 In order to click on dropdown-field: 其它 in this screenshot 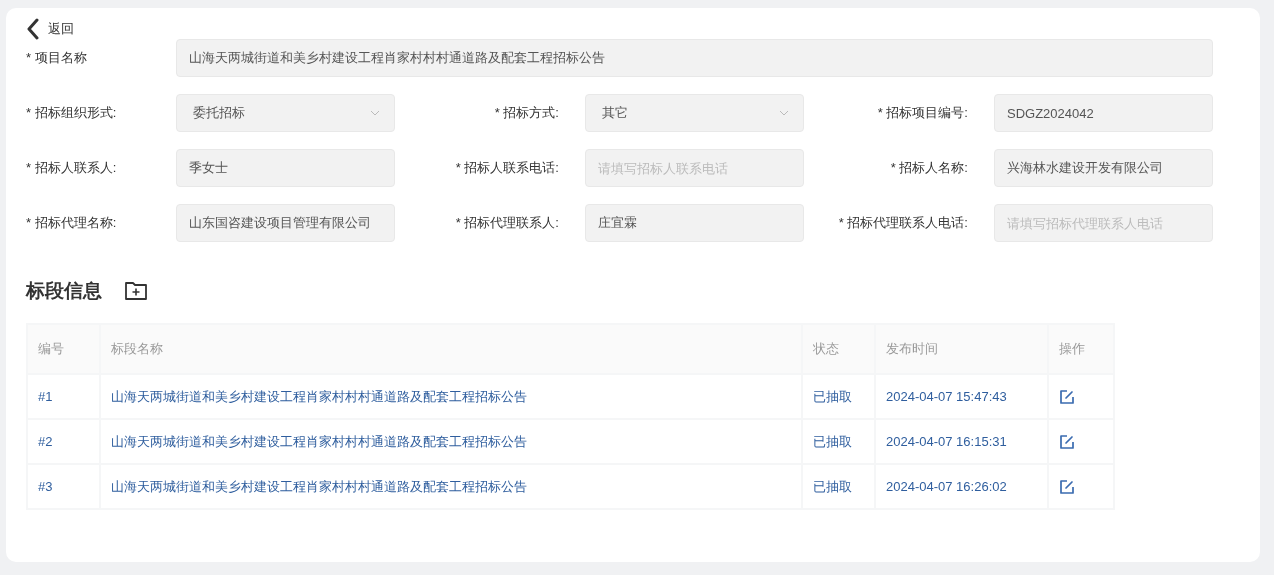, I will do `click(694, 113)`.